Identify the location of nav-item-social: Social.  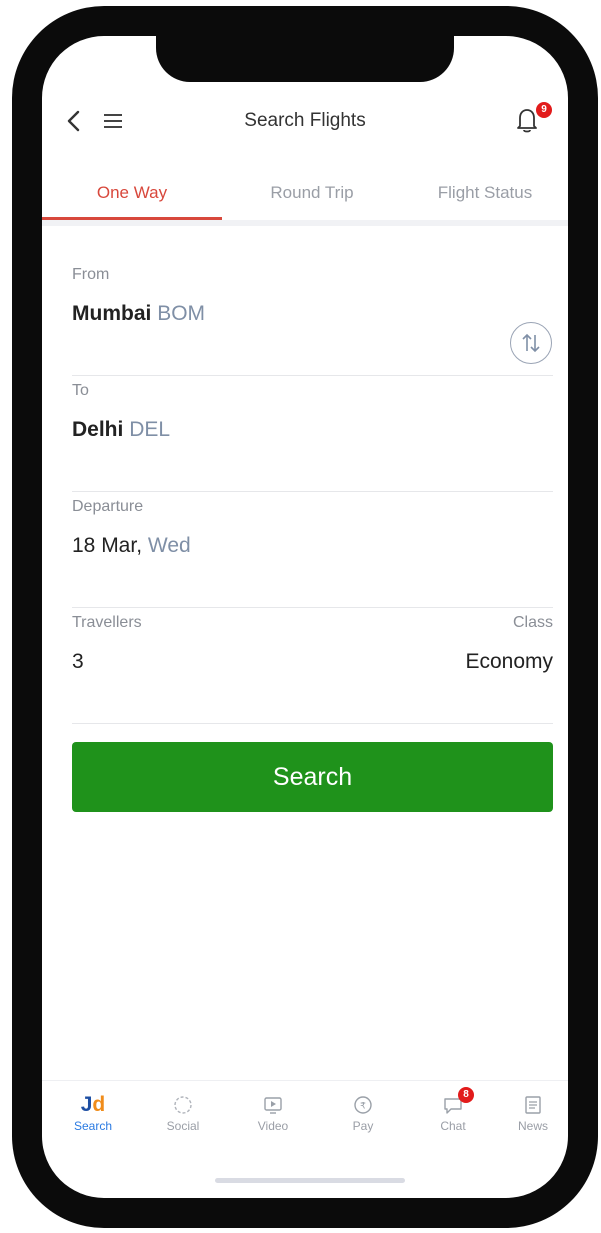
(183, 1113).